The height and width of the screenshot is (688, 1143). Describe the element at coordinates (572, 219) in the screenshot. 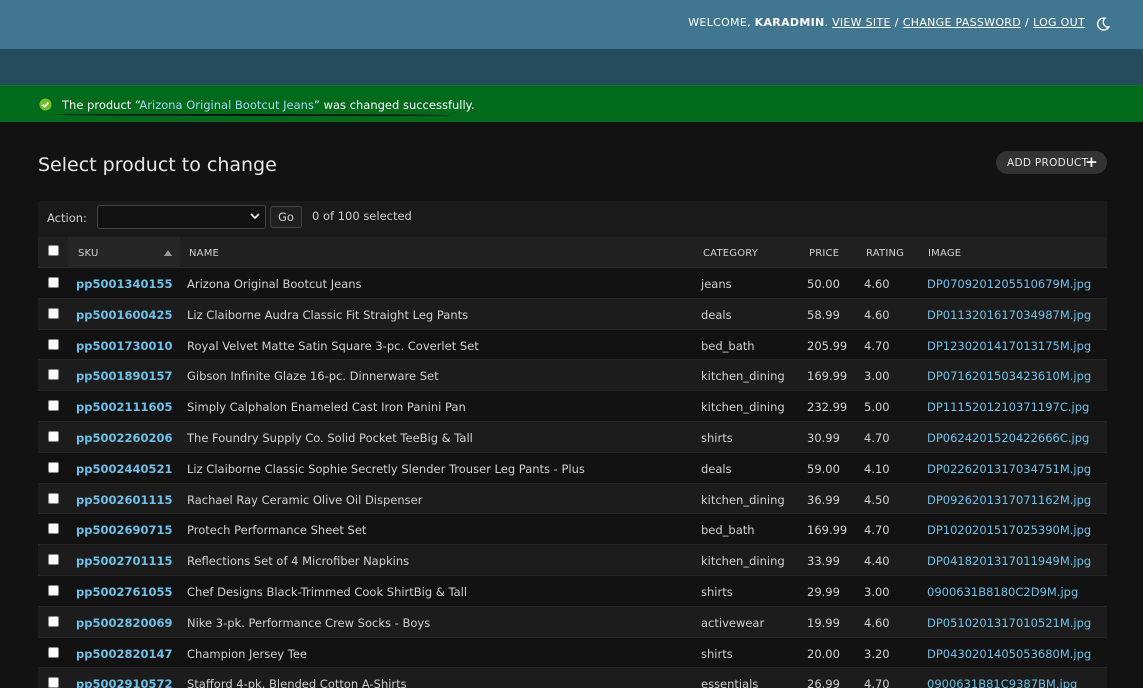

I see `actions-bar: Action: Go 0 of 100 selected` at that location.